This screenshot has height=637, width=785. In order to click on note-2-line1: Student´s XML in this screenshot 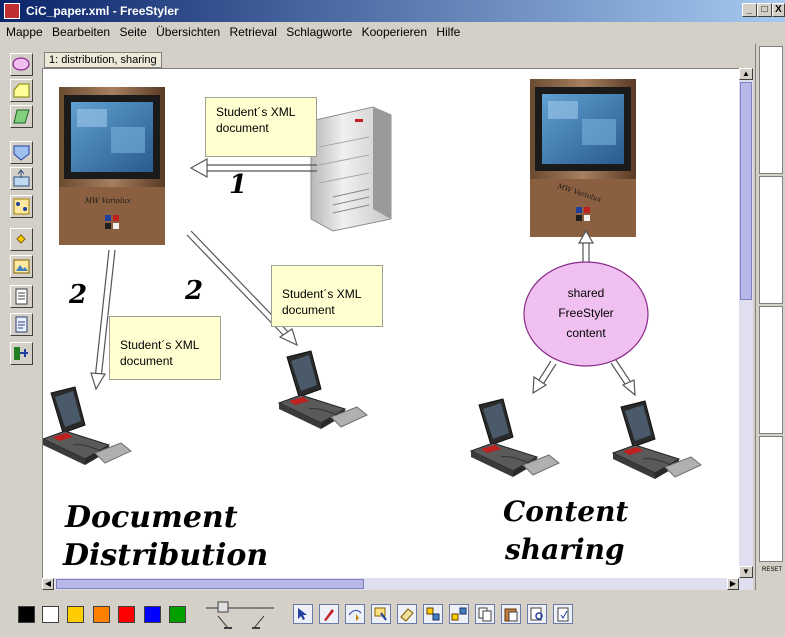, I will do `click(322, 294)`.